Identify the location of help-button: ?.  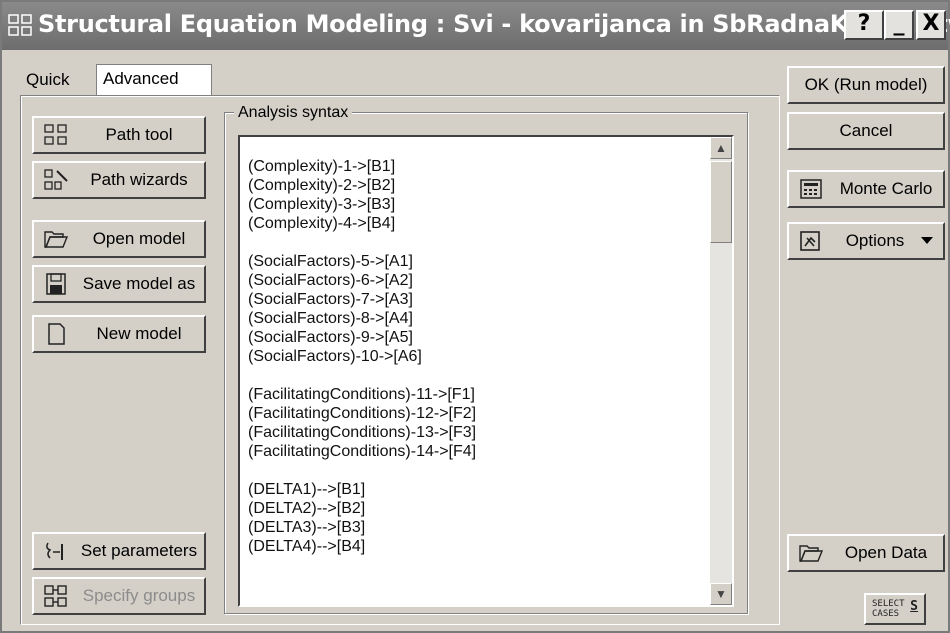
(864, 25).